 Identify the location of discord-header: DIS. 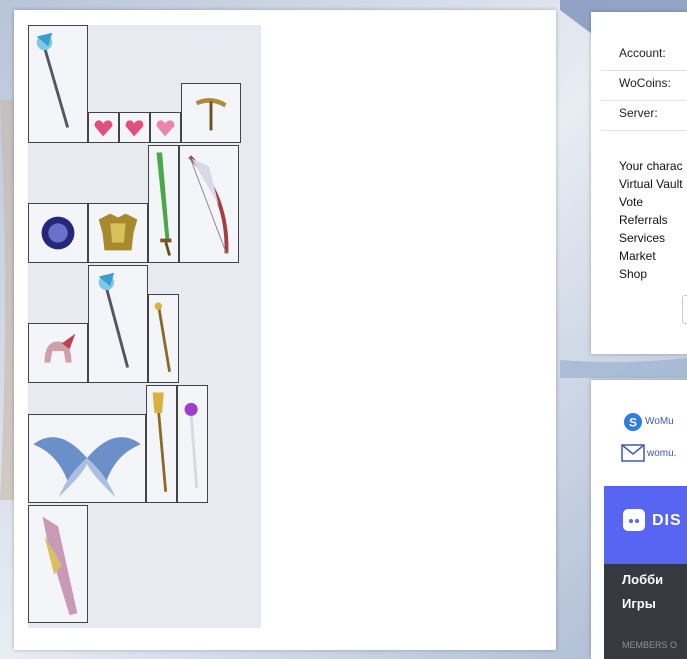
(645, 525).